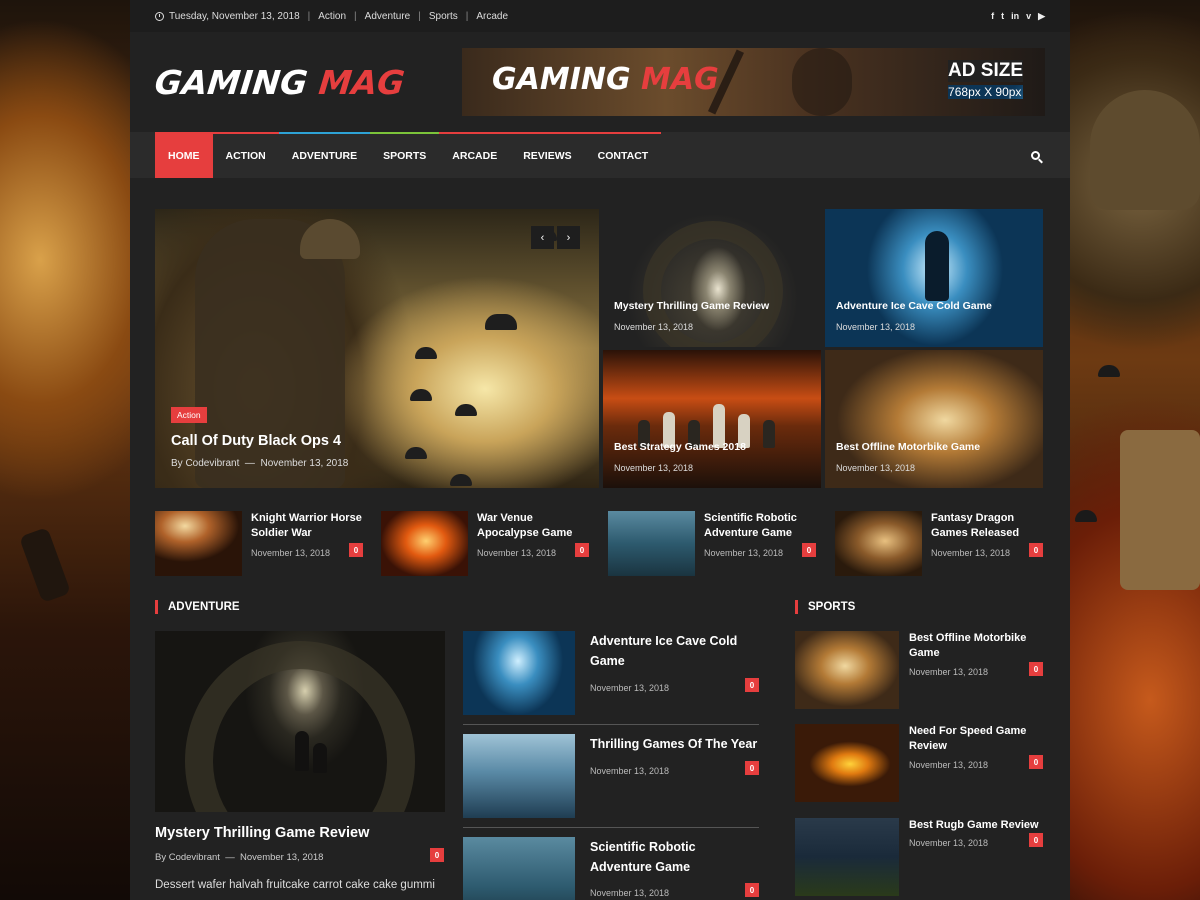 The height and width of the screenshot is (900, 1200). Describe the element at coordinates (985, 92) in the screenshot. I see `ad-size-dims: 768px X 90px` at that location.